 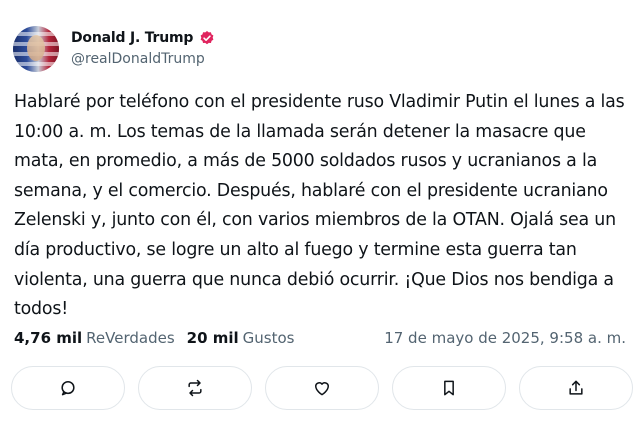 What do you see at coordinates (207, 38) in the screenshot?
I see `verified-badge-icon` at bounding box center [207, 38].